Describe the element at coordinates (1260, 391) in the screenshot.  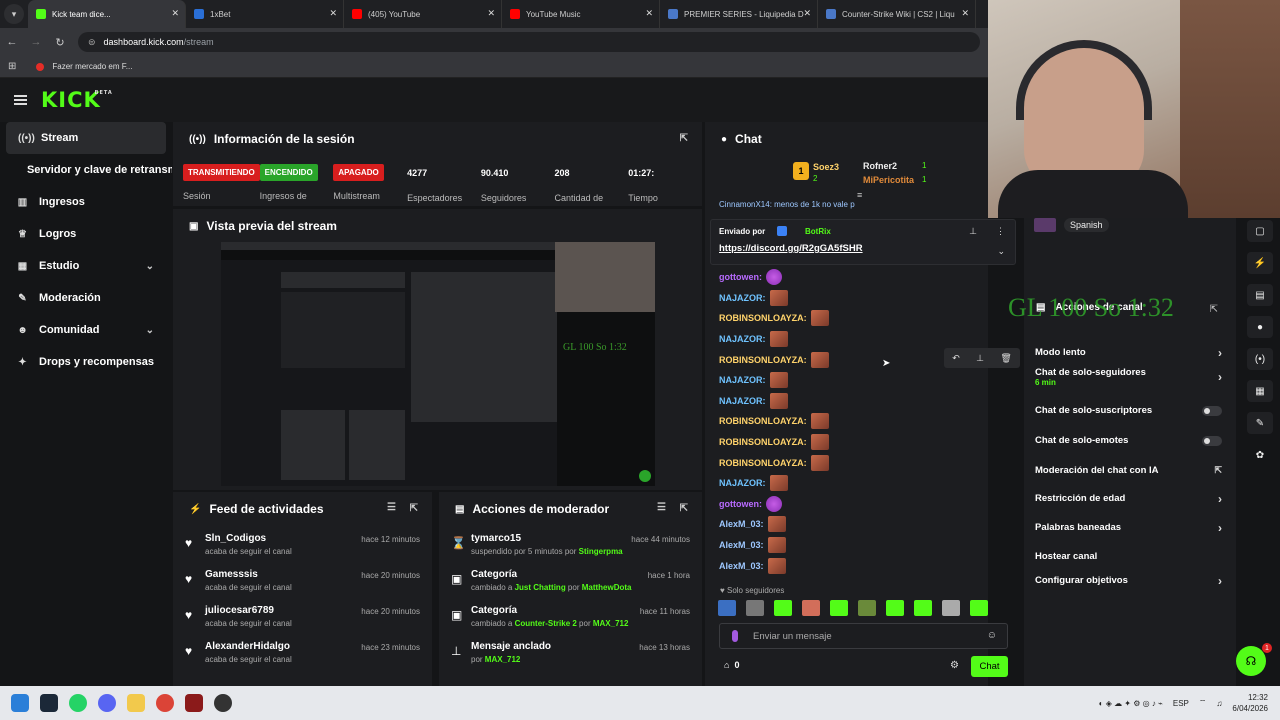
I see `layers-icon: ▦` at that location.